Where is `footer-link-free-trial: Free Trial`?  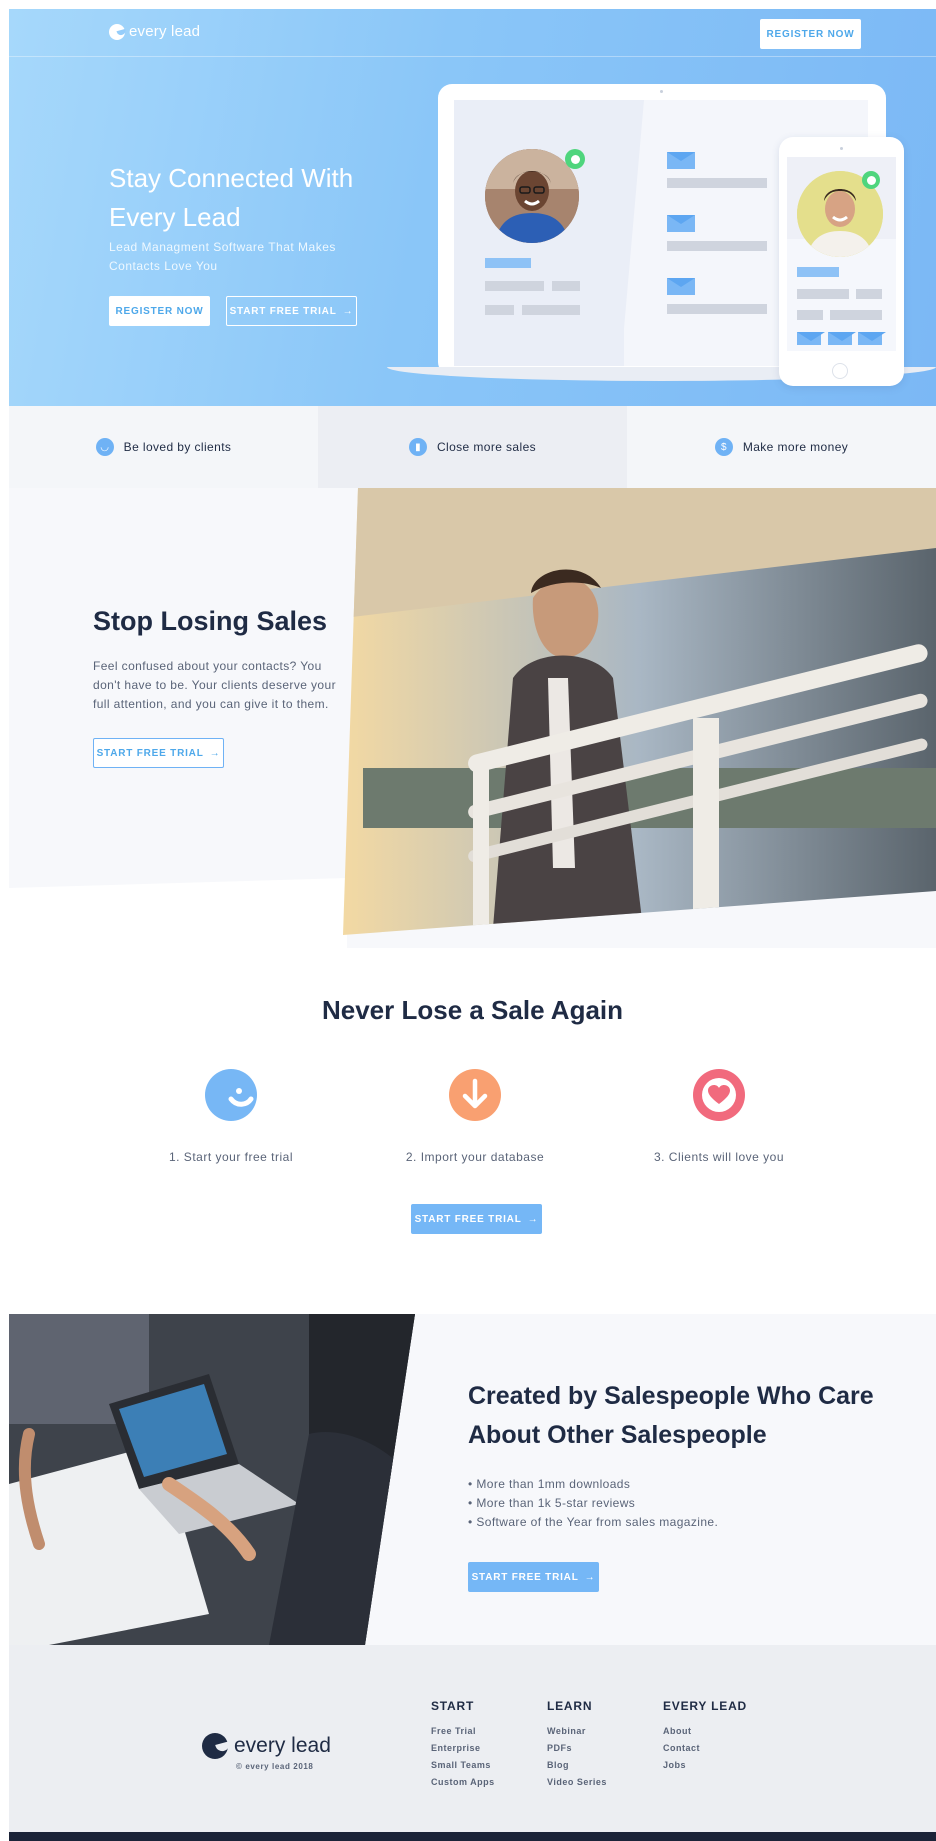 footer-link-free-trial: Free Trial is located at coordinates (463, 1731).